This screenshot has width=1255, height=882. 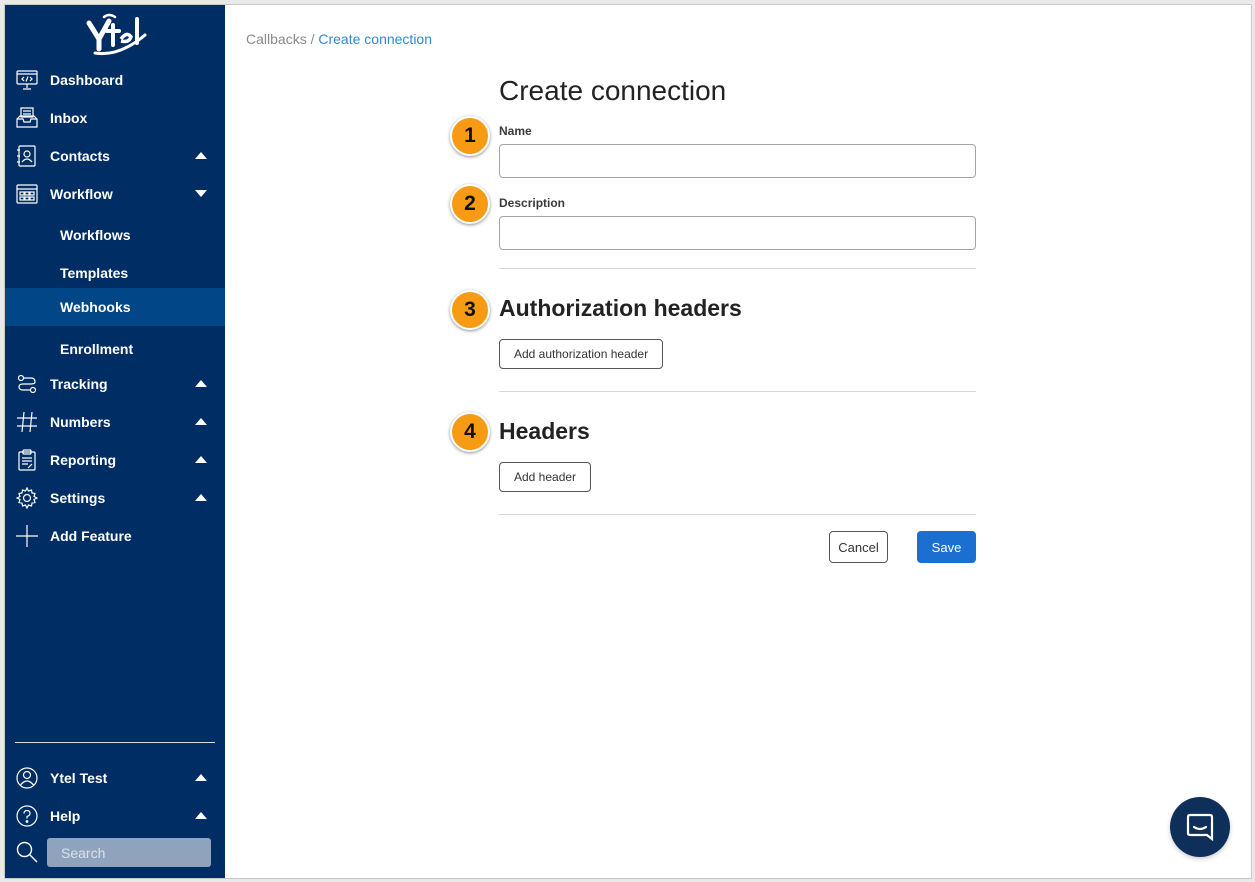 What do you see at coordinates (78, 498) in the screenshot?
I see `sidebar-item-label: Settings` at bounding box center [78, 498].